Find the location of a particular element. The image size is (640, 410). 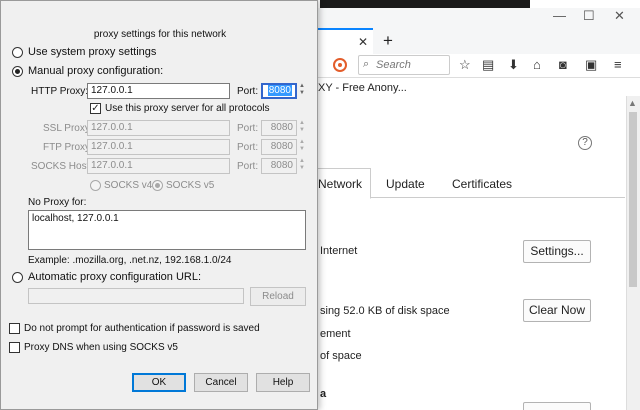

new-tab-button: + is located at coordinates (388, 41).